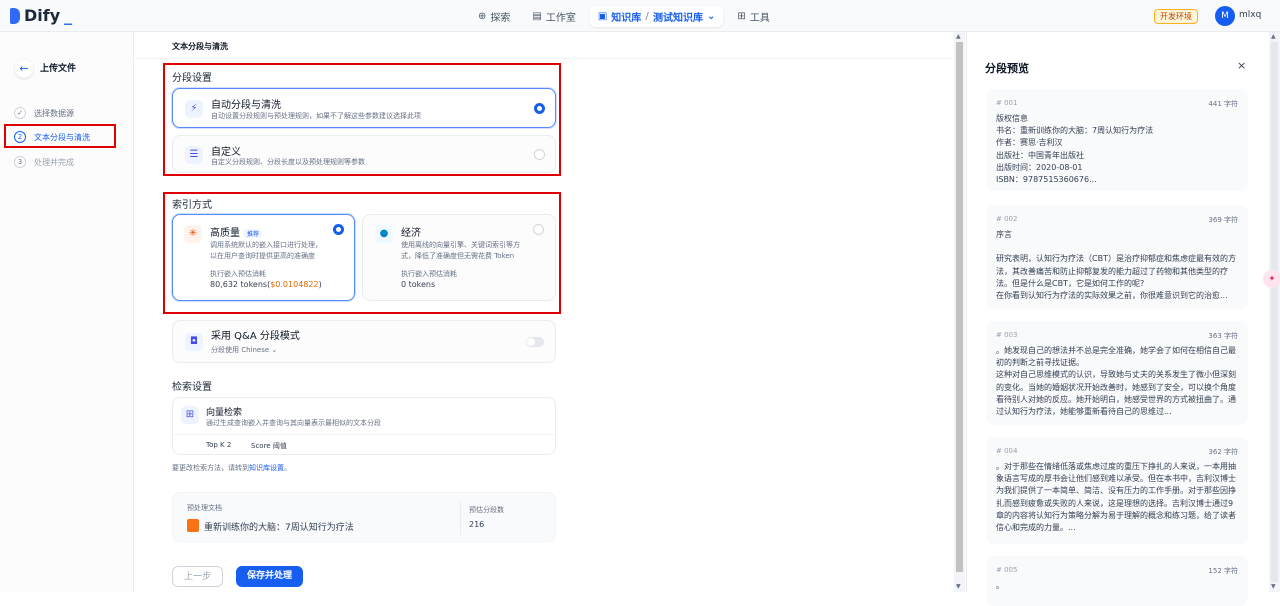 The image size is (1280, 606). I want to click on doc-name: 重新训练你的大脑：7周认知行为疗法, so click(279, 528).